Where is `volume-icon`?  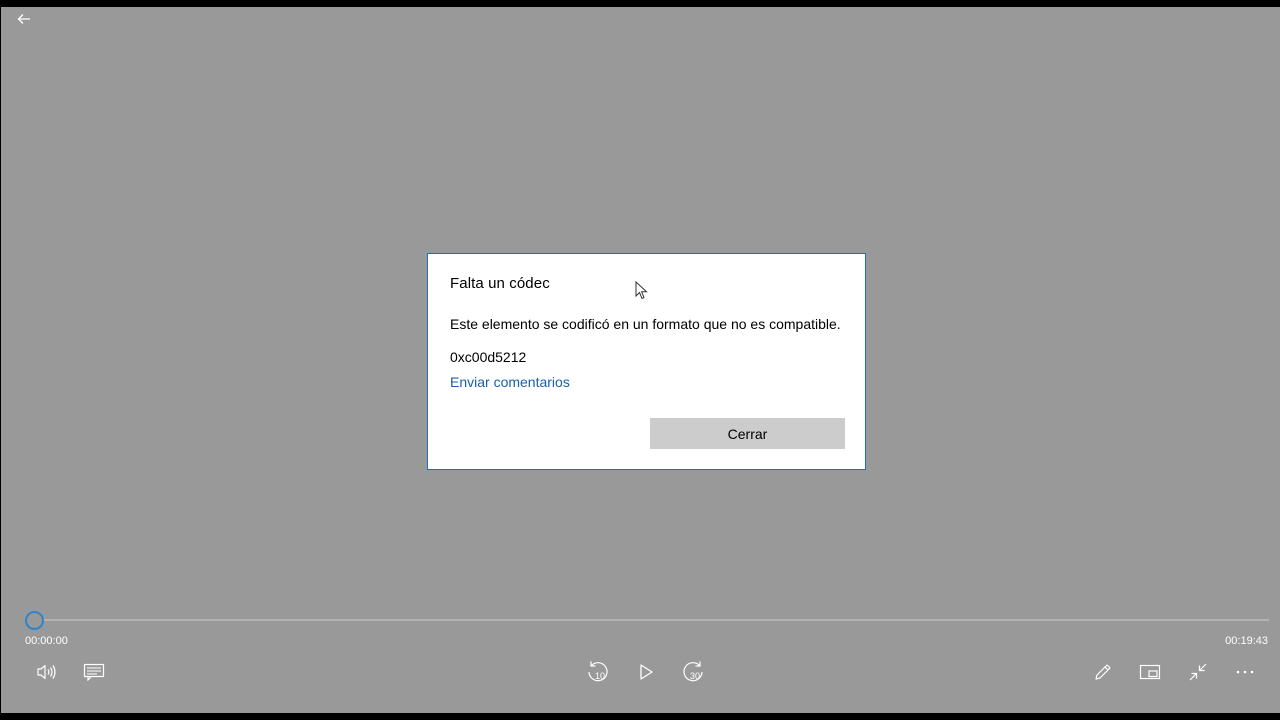 volume-icon is located at coordinates (46, 672).